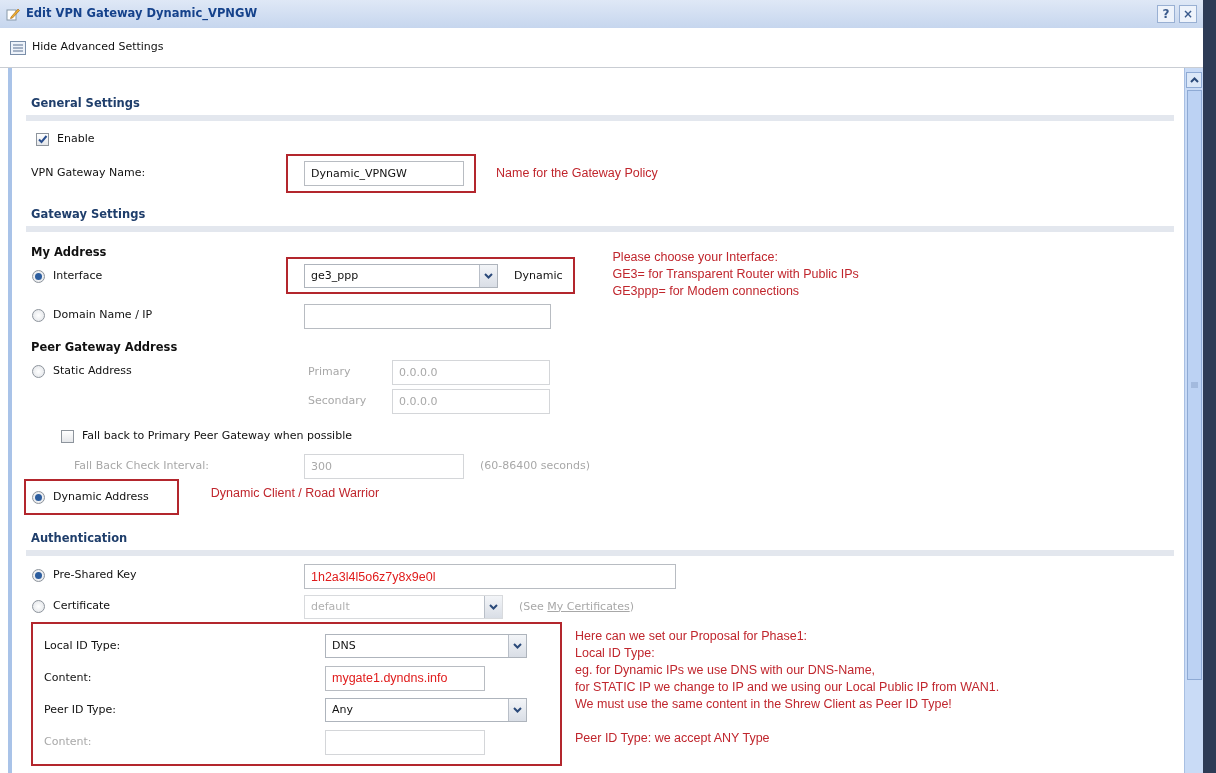  What do you see at coordinates (1194, 385) in the screenshot?
I see `scroll-thumb` at bounding box center [1194, 385].